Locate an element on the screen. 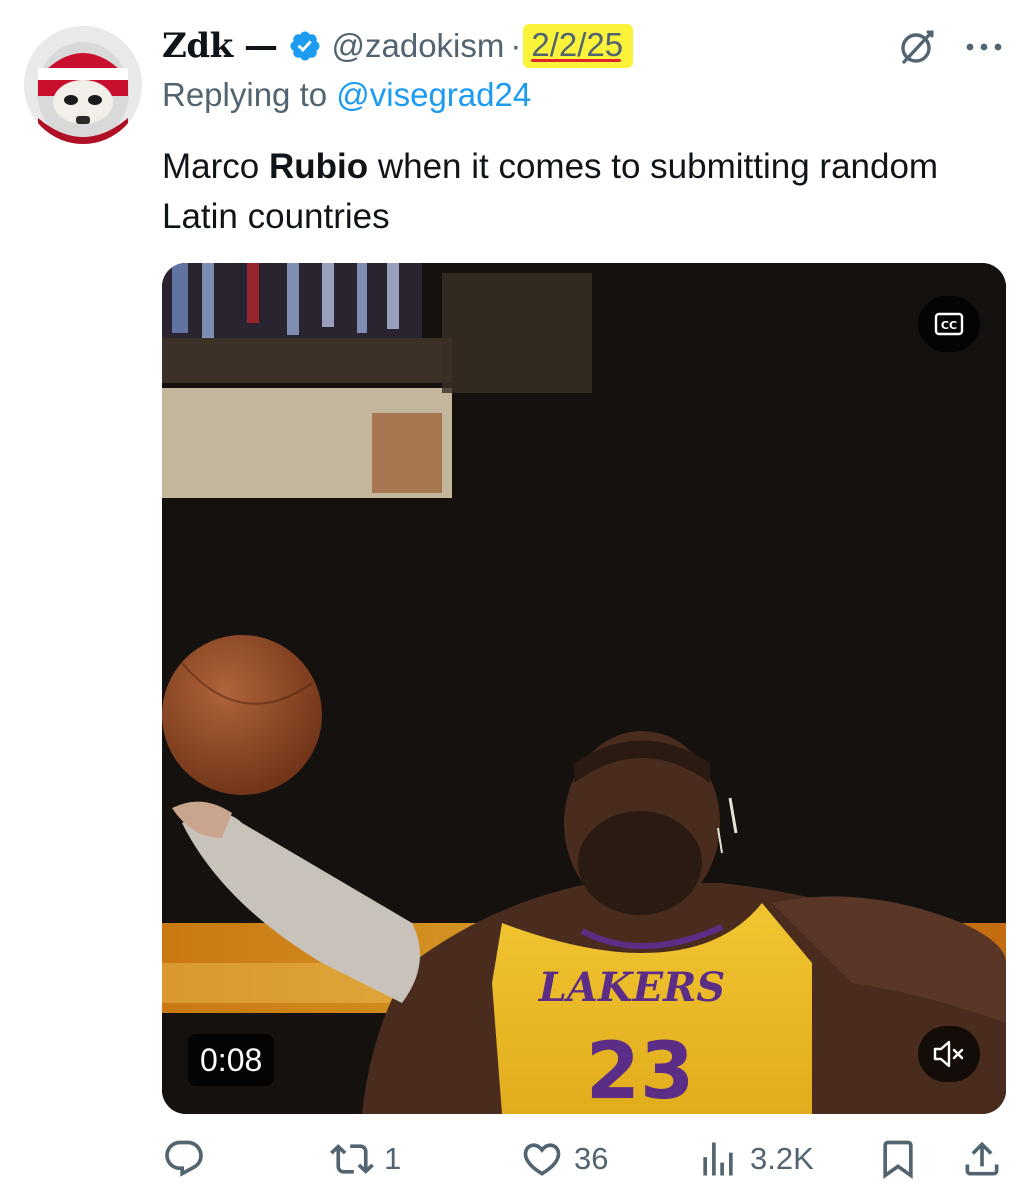 This screenshot has width=1031, height=1200. display-name: Zdk — is located at coordinates (220, 46).